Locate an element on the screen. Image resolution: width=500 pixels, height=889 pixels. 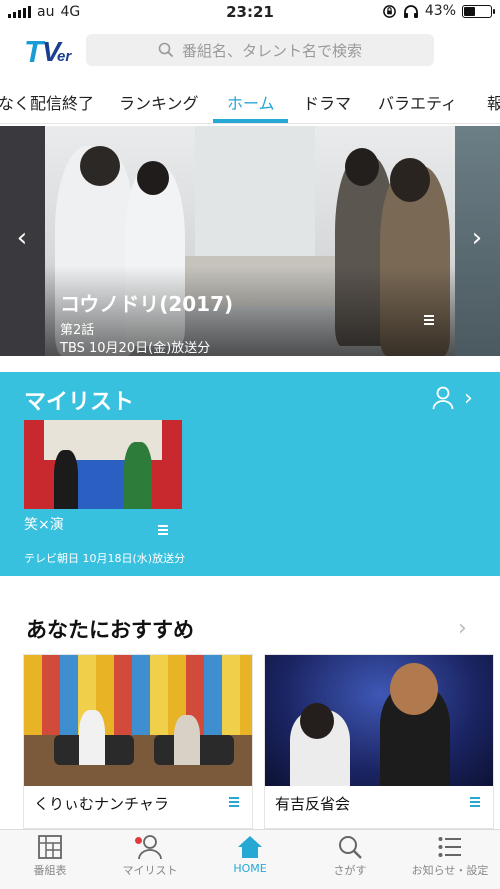
app-header: T Ver 番組名、タレント名で検索 is located at coordinates (250, 51).